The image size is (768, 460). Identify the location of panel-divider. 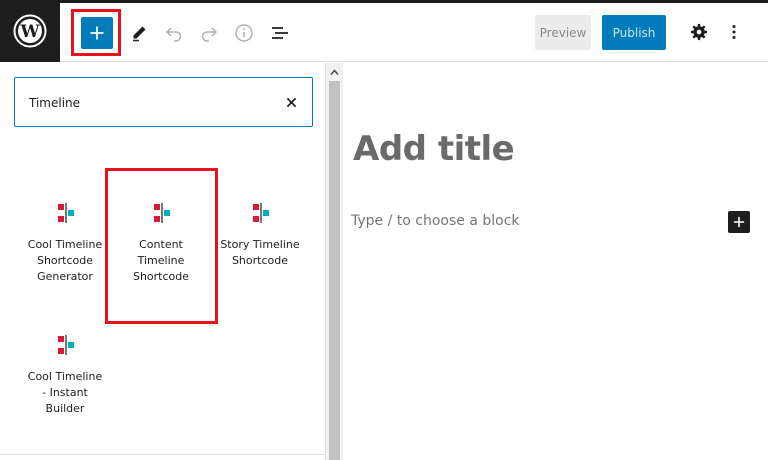
(163, 454).